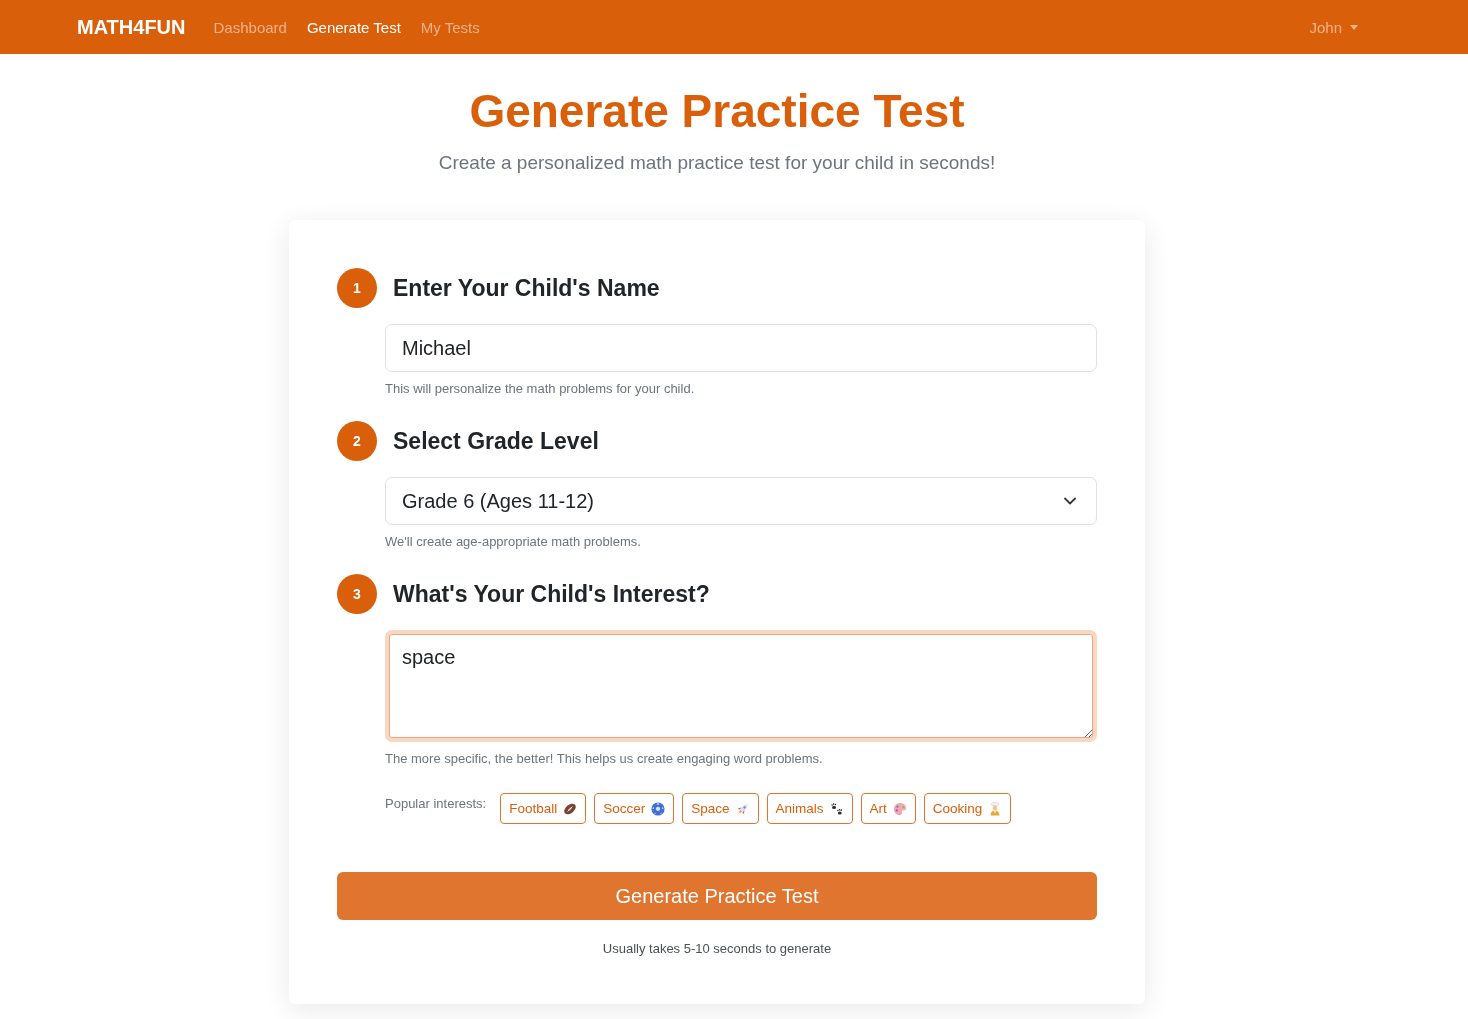  Describe the element at coordinates (353, 27) in the screenshot. I see `nav-link: Generate Test` at that location.